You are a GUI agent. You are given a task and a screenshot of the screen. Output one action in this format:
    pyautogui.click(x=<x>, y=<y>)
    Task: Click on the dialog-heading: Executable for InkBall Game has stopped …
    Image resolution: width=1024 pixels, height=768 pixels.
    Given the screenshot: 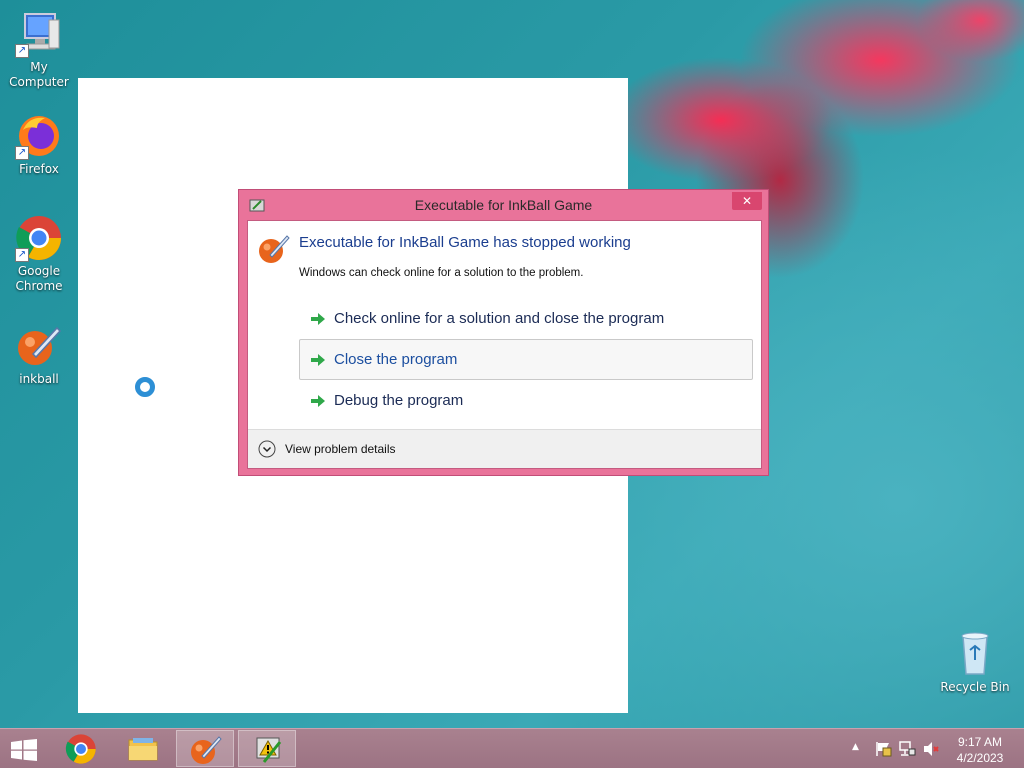 What is the action you would take?
    pyautogui.click(x=465, y=242)
    